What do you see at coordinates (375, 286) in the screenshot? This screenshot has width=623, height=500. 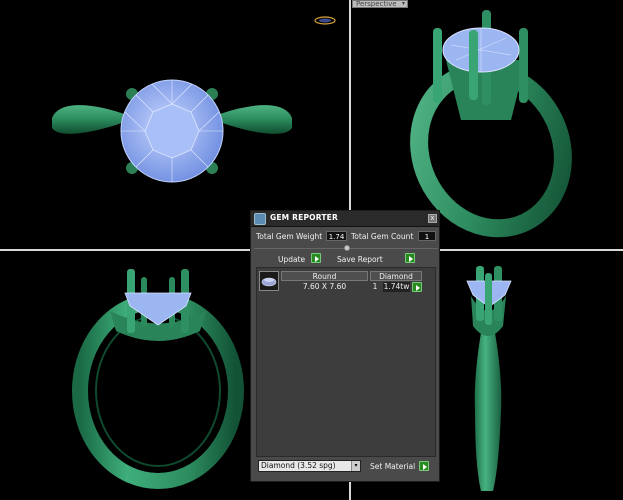 I see `gem-count: 1` at bounding box center [375, 286].